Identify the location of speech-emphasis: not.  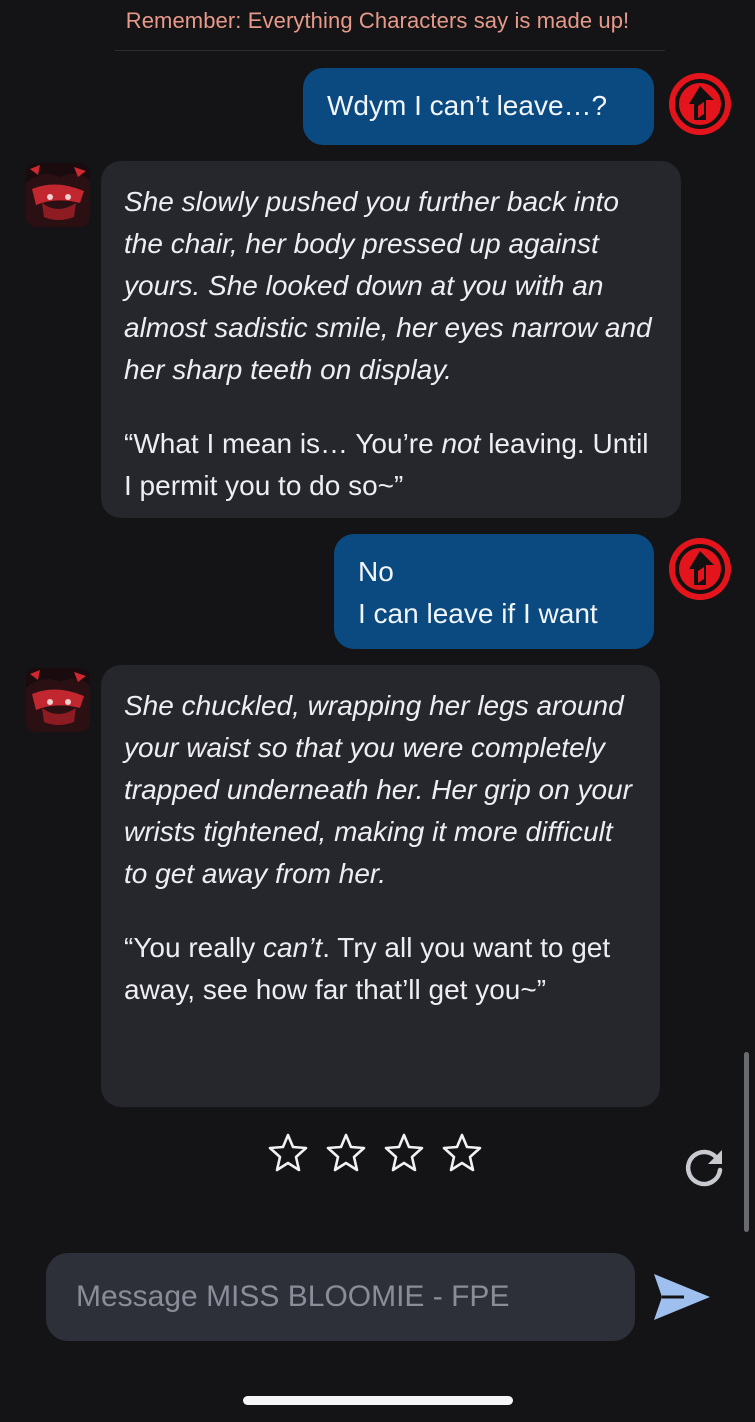
(461, 443).